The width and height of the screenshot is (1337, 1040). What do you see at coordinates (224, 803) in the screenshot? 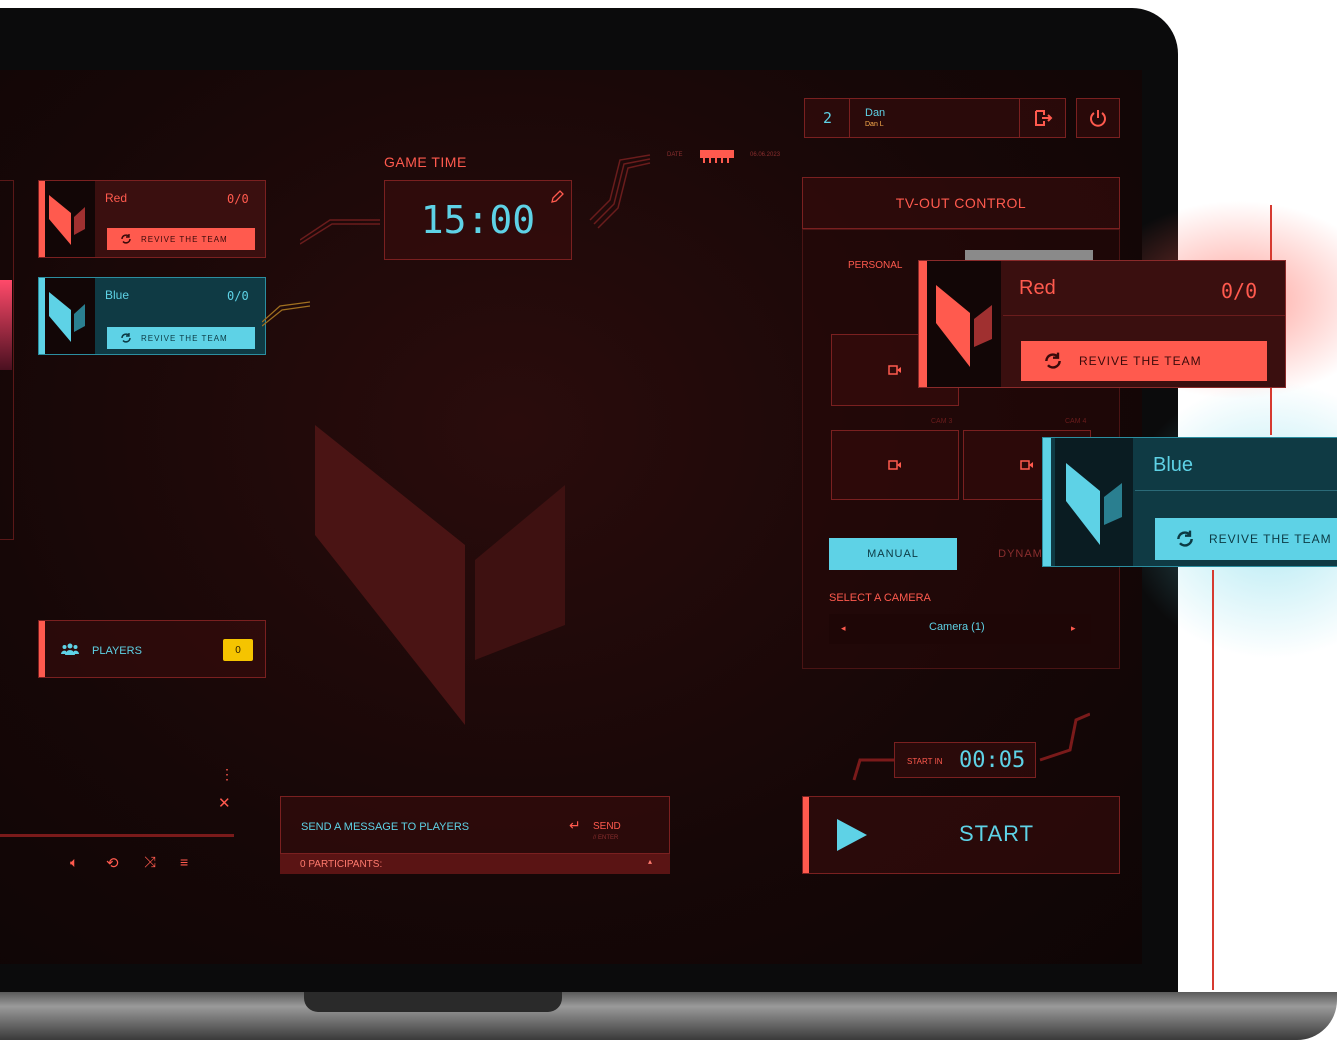
I see `close-icon: ✕` at bounding box center [224, 803].